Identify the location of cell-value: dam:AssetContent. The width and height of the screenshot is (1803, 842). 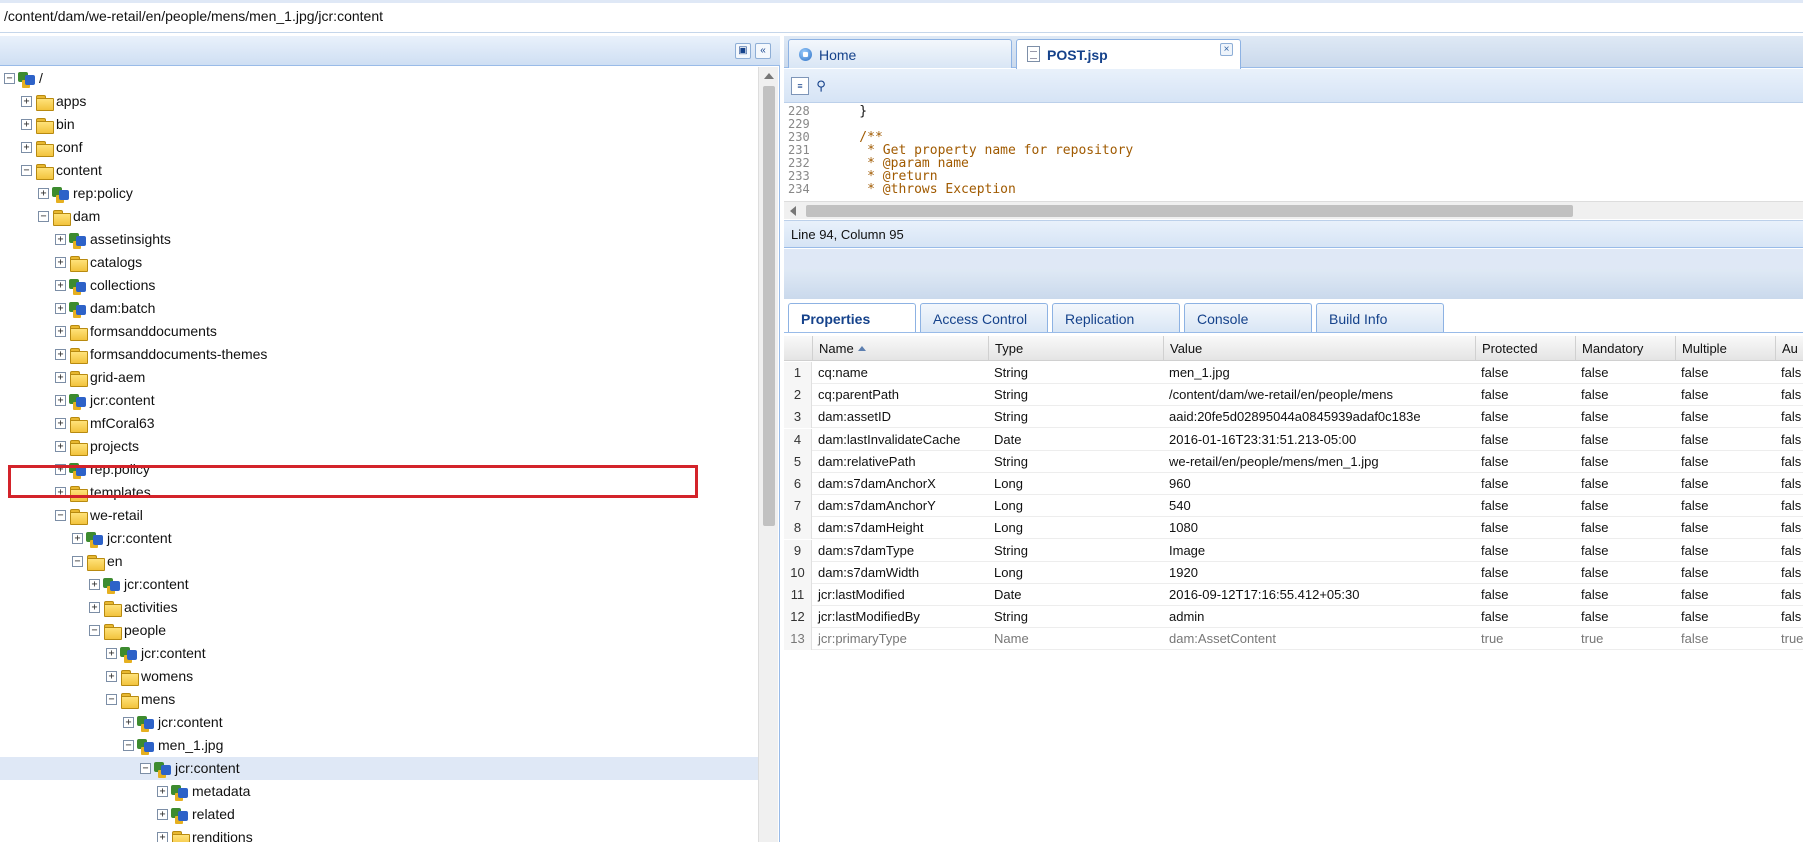
(1319, 639).